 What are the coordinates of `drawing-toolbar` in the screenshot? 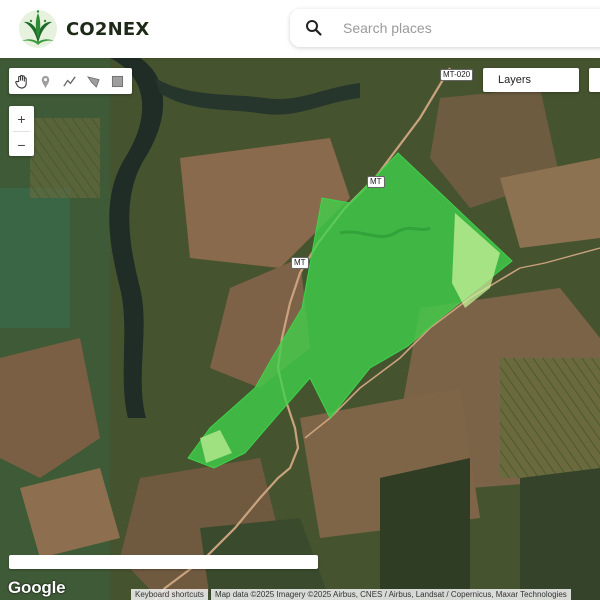 It's located at (70, 81).